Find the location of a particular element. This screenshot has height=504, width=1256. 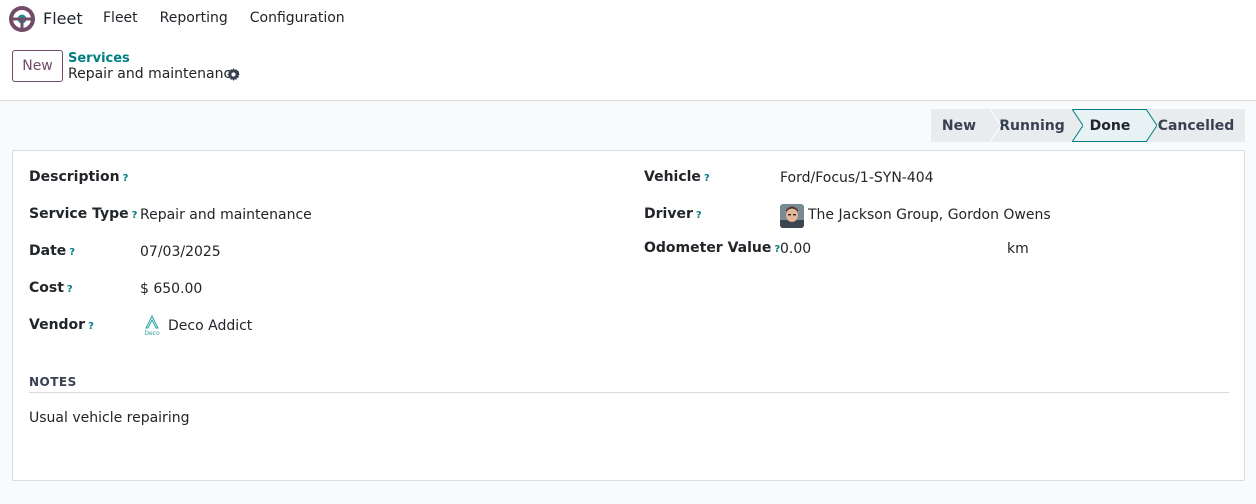

menu-fleet: Fleet is located at coordinates (120, 18).